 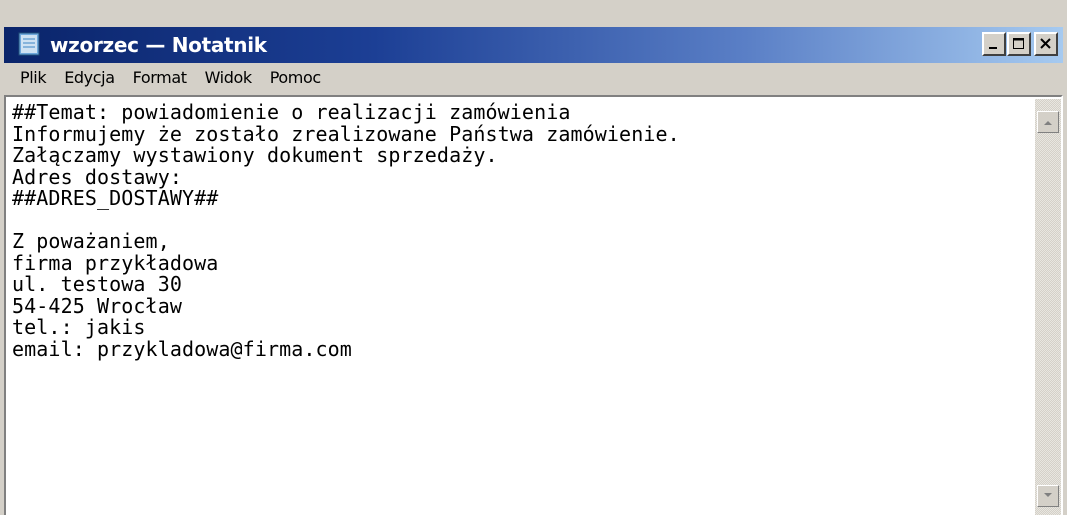 I want to click on vertical-scrollbar, so click(x=1048, y=307).